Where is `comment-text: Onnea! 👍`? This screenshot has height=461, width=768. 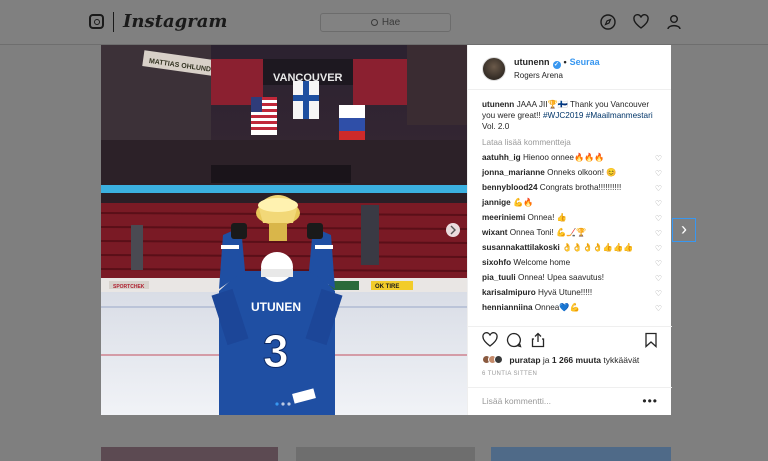 comment-text: Onnea! 👍 is located at coordinates (547, 217).